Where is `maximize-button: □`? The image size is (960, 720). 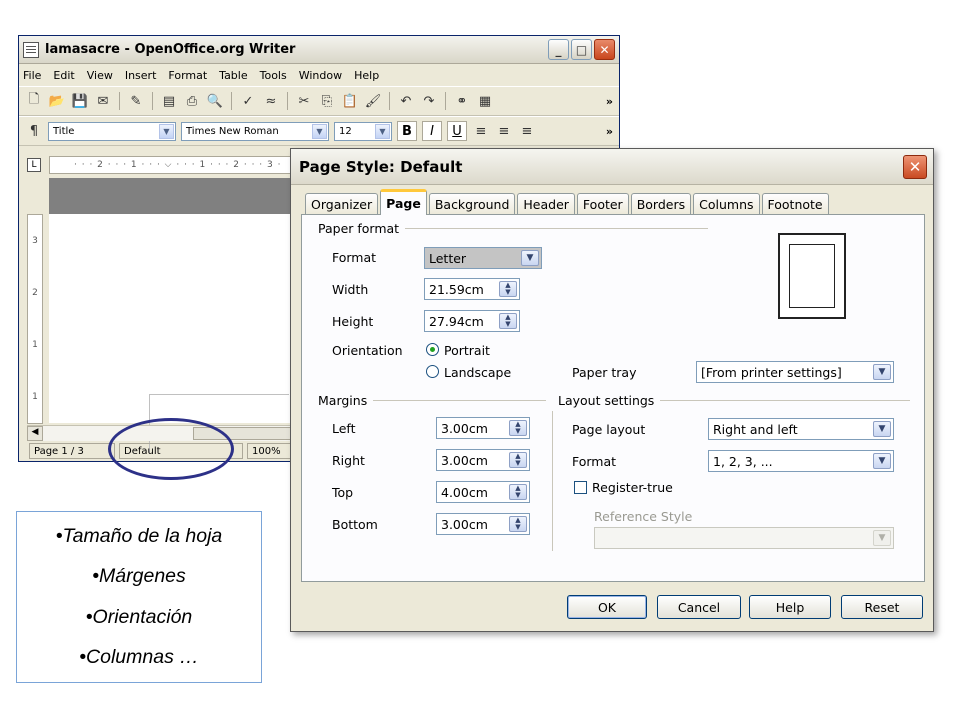
maximize-button: □ is located at coordinates (581, 49).